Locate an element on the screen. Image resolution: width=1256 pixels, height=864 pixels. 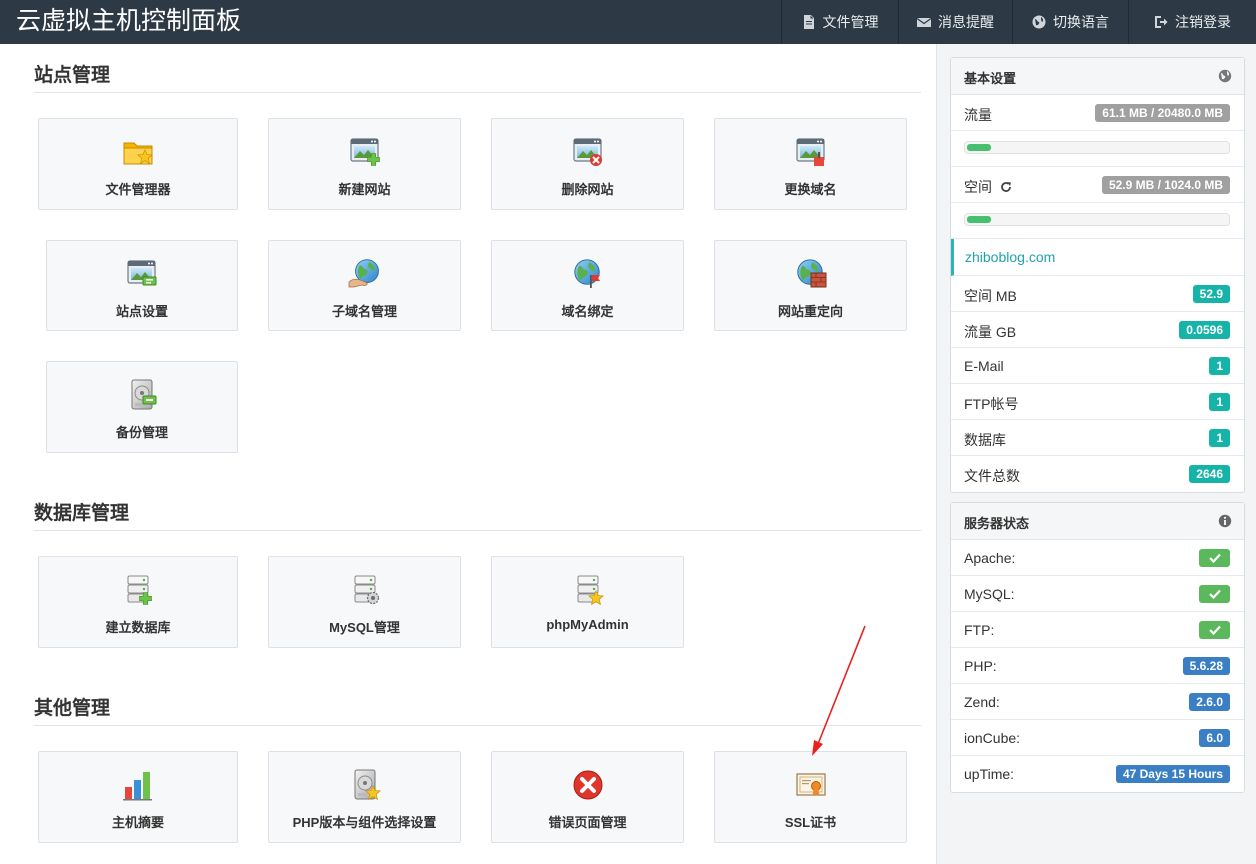
row-traffic-progress is located at coordinates (1097, 149).